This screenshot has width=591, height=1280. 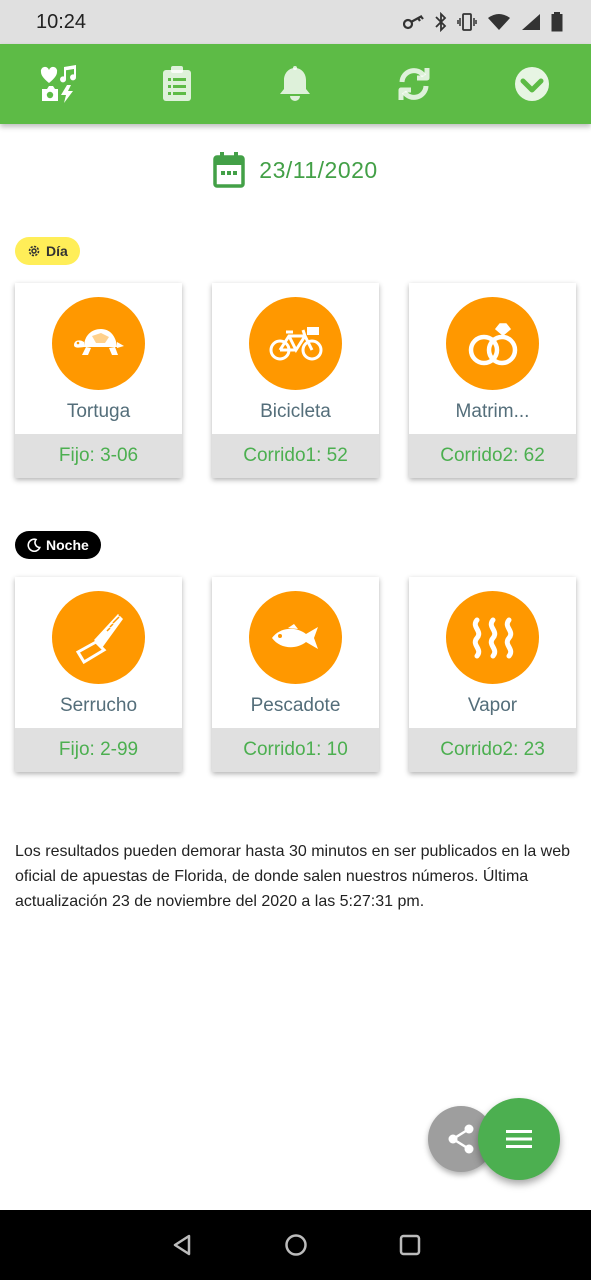 I want to click on noche-badge-label: Noche, so click(x=67, y=545).